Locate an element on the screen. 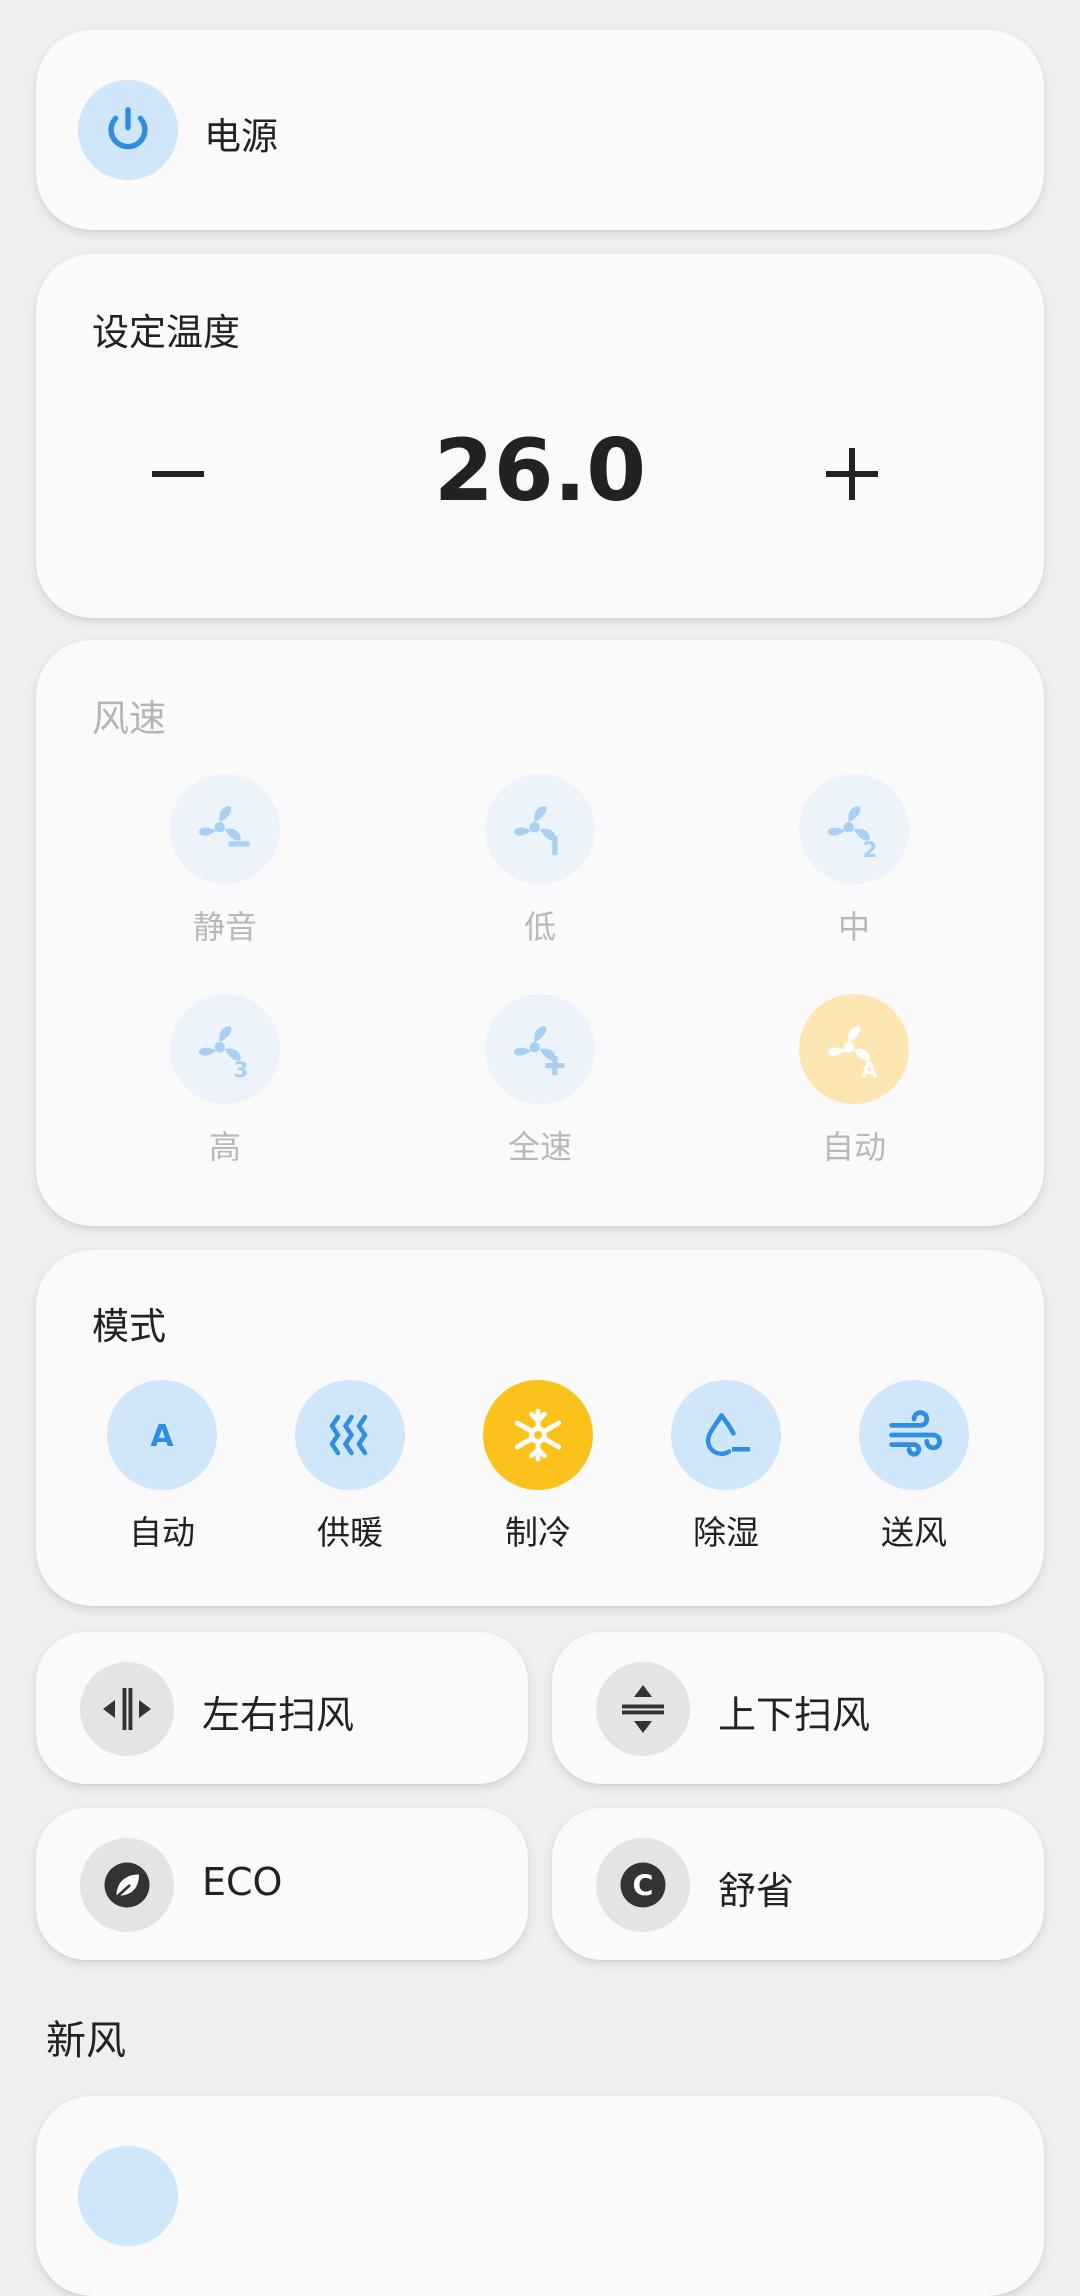  mode-dry: 除湿 is located at coordinates (726, 1467).